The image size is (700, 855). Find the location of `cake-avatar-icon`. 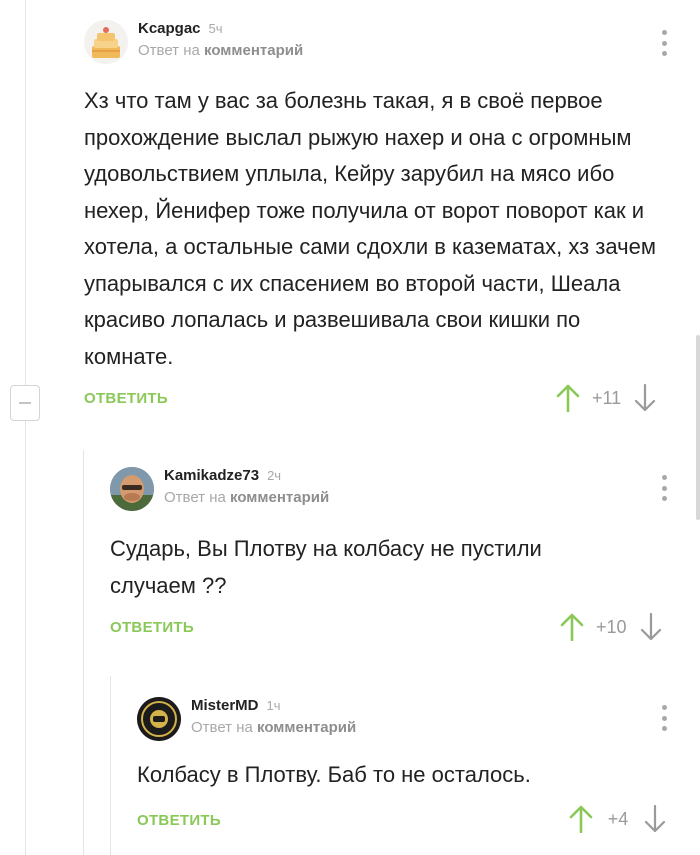

cake-avatar-icon is located at coordinates (106, 42).